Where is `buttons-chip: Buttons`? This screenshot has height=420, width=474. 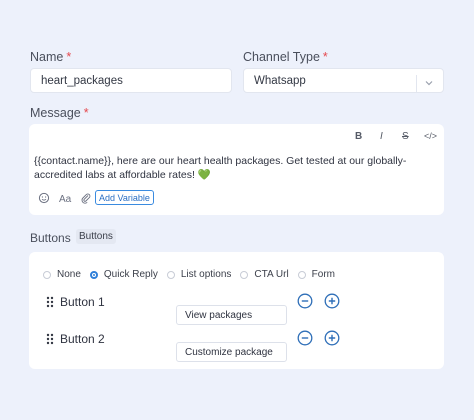 buttons-chip: Buttons is located at coordinates (96, 236).